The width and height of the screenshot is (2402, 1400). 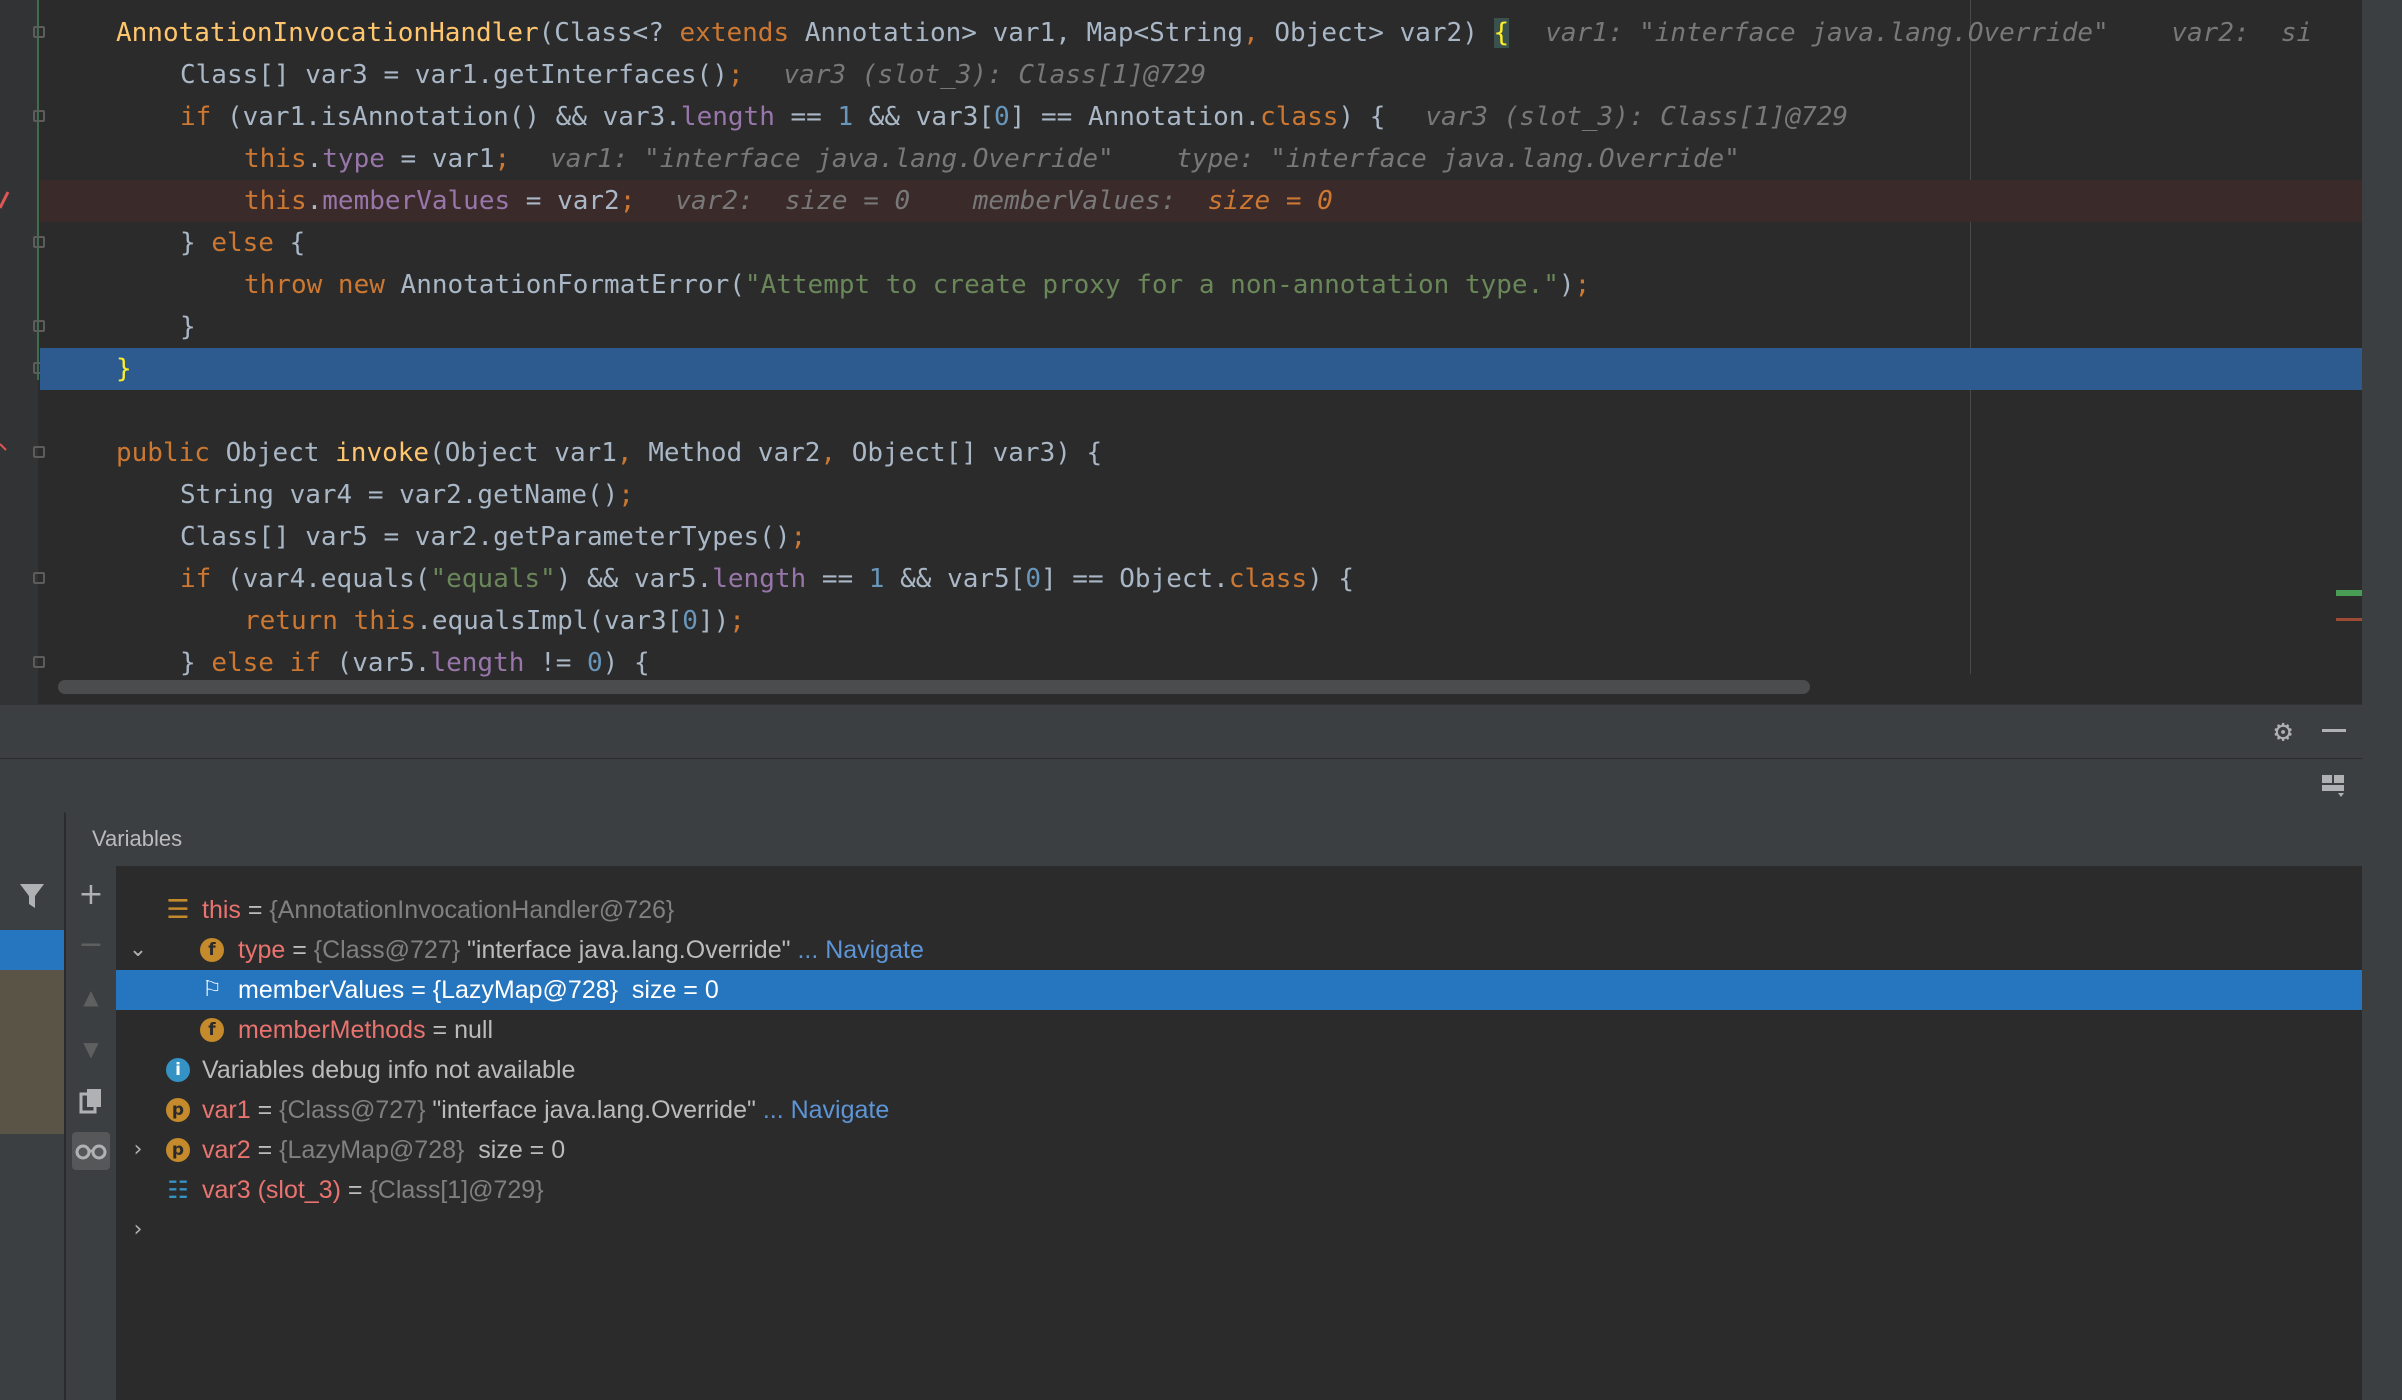 What do you see at coordinates (332, 1030) in the screenshot?
I see `variable-name: memberMethods` at bounding box center [332, 1030].